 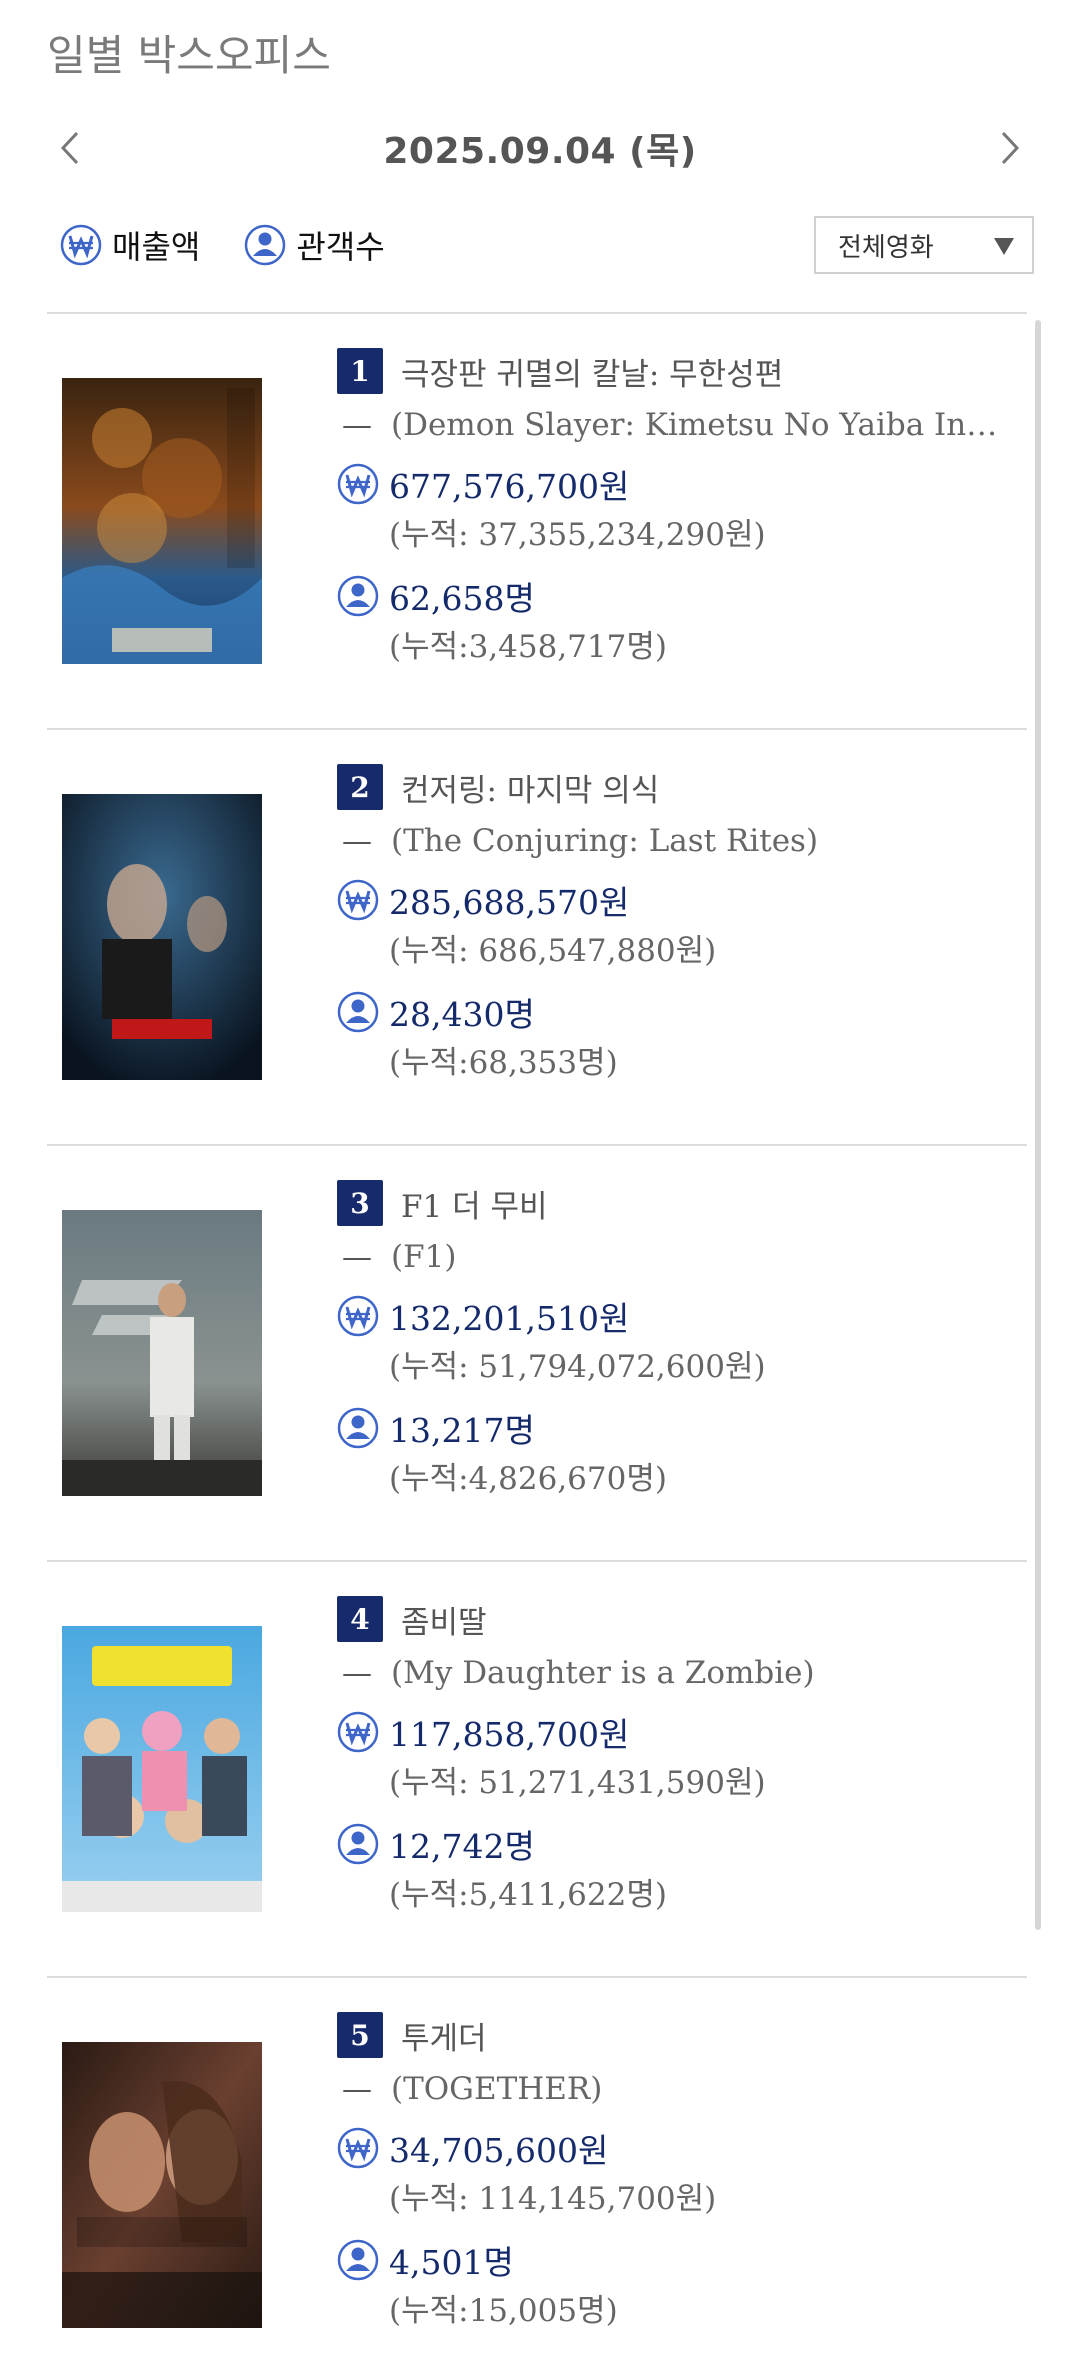 I want to click on cumulative-audience: (누적:3,458,717명), so click(x=528, y=647).